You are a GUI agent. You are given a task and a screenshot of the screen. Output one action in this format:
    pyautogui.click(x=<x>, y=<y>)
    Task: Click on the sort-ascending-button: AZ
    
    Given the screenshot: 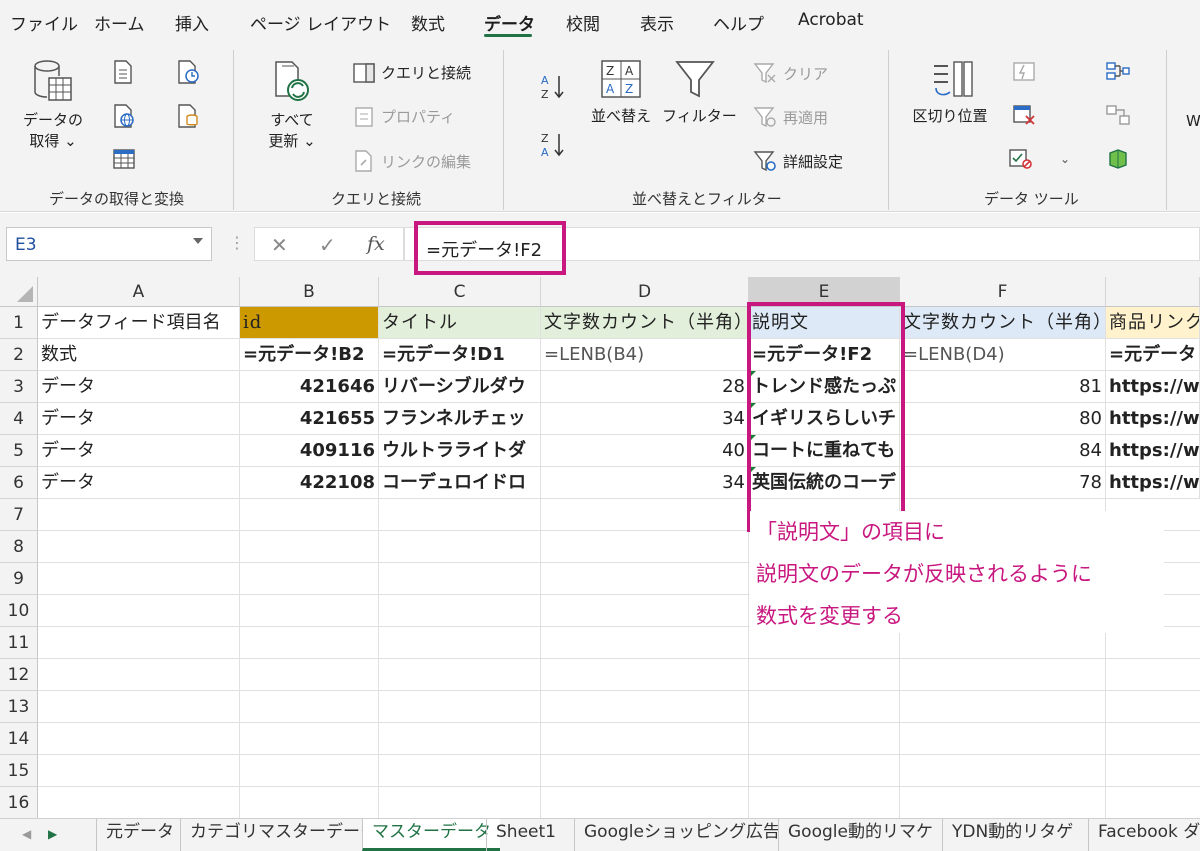 What is the action you would take?
    pyautogui.click(x=553, y=87)
    